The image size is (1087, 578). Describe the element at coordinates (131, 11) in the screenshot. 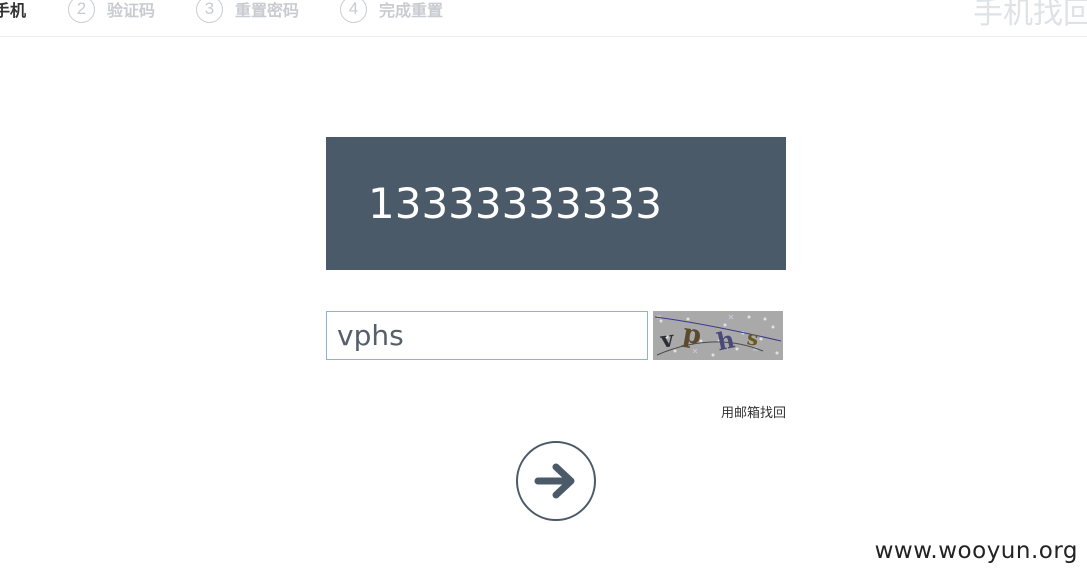

I see `step-2-label: 验证码` at that location.